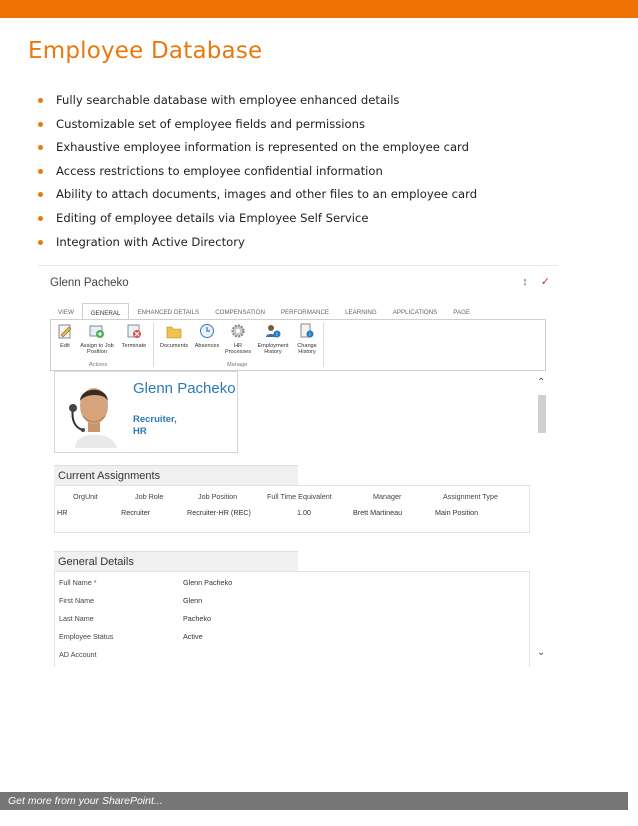  I want to click on chevron-up-icon: ⌃, so click(541, 382).